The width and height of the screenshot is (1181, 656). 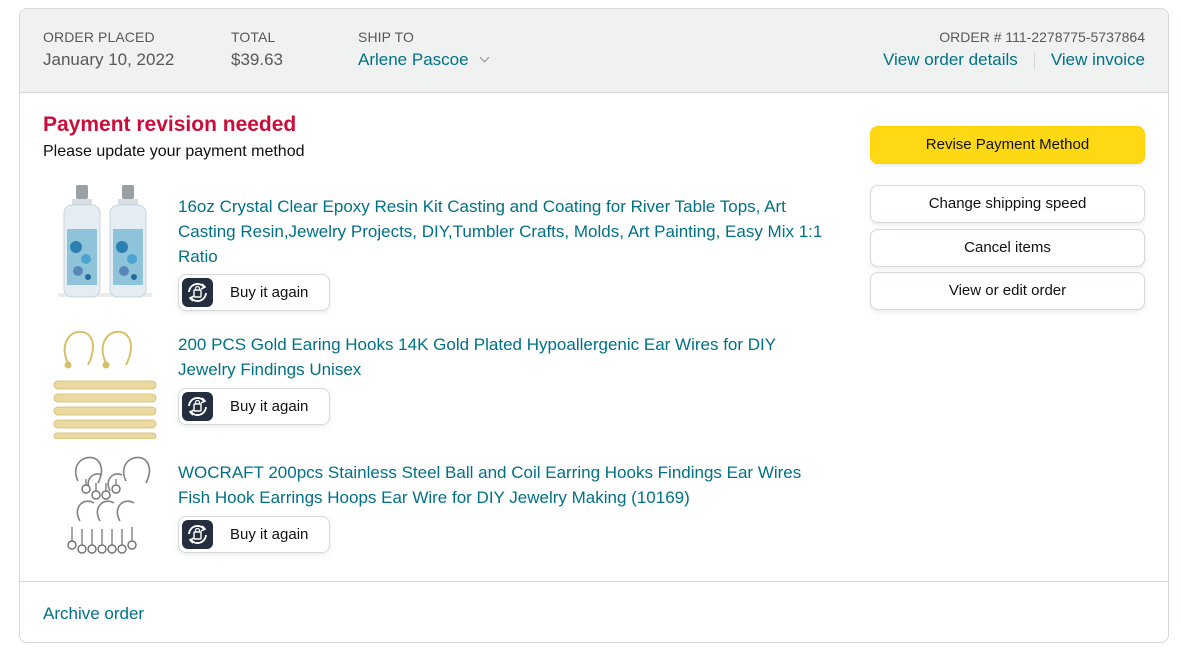 What do you see at coordinates (109, 59) in the screenshot?
I see `order-placed-value: January 10, 2022` at bounding box center [109, 59].